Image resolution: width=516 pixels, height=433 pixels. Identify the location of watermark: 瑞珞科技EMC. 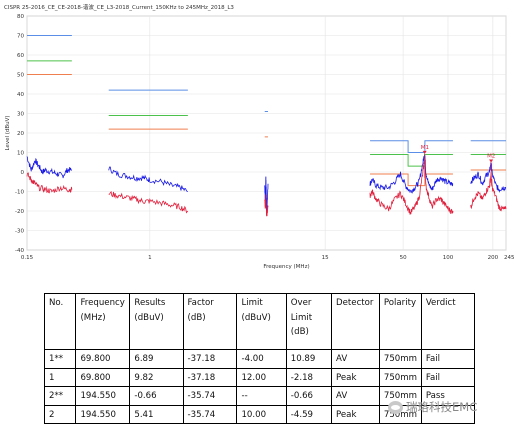
(432, 407).